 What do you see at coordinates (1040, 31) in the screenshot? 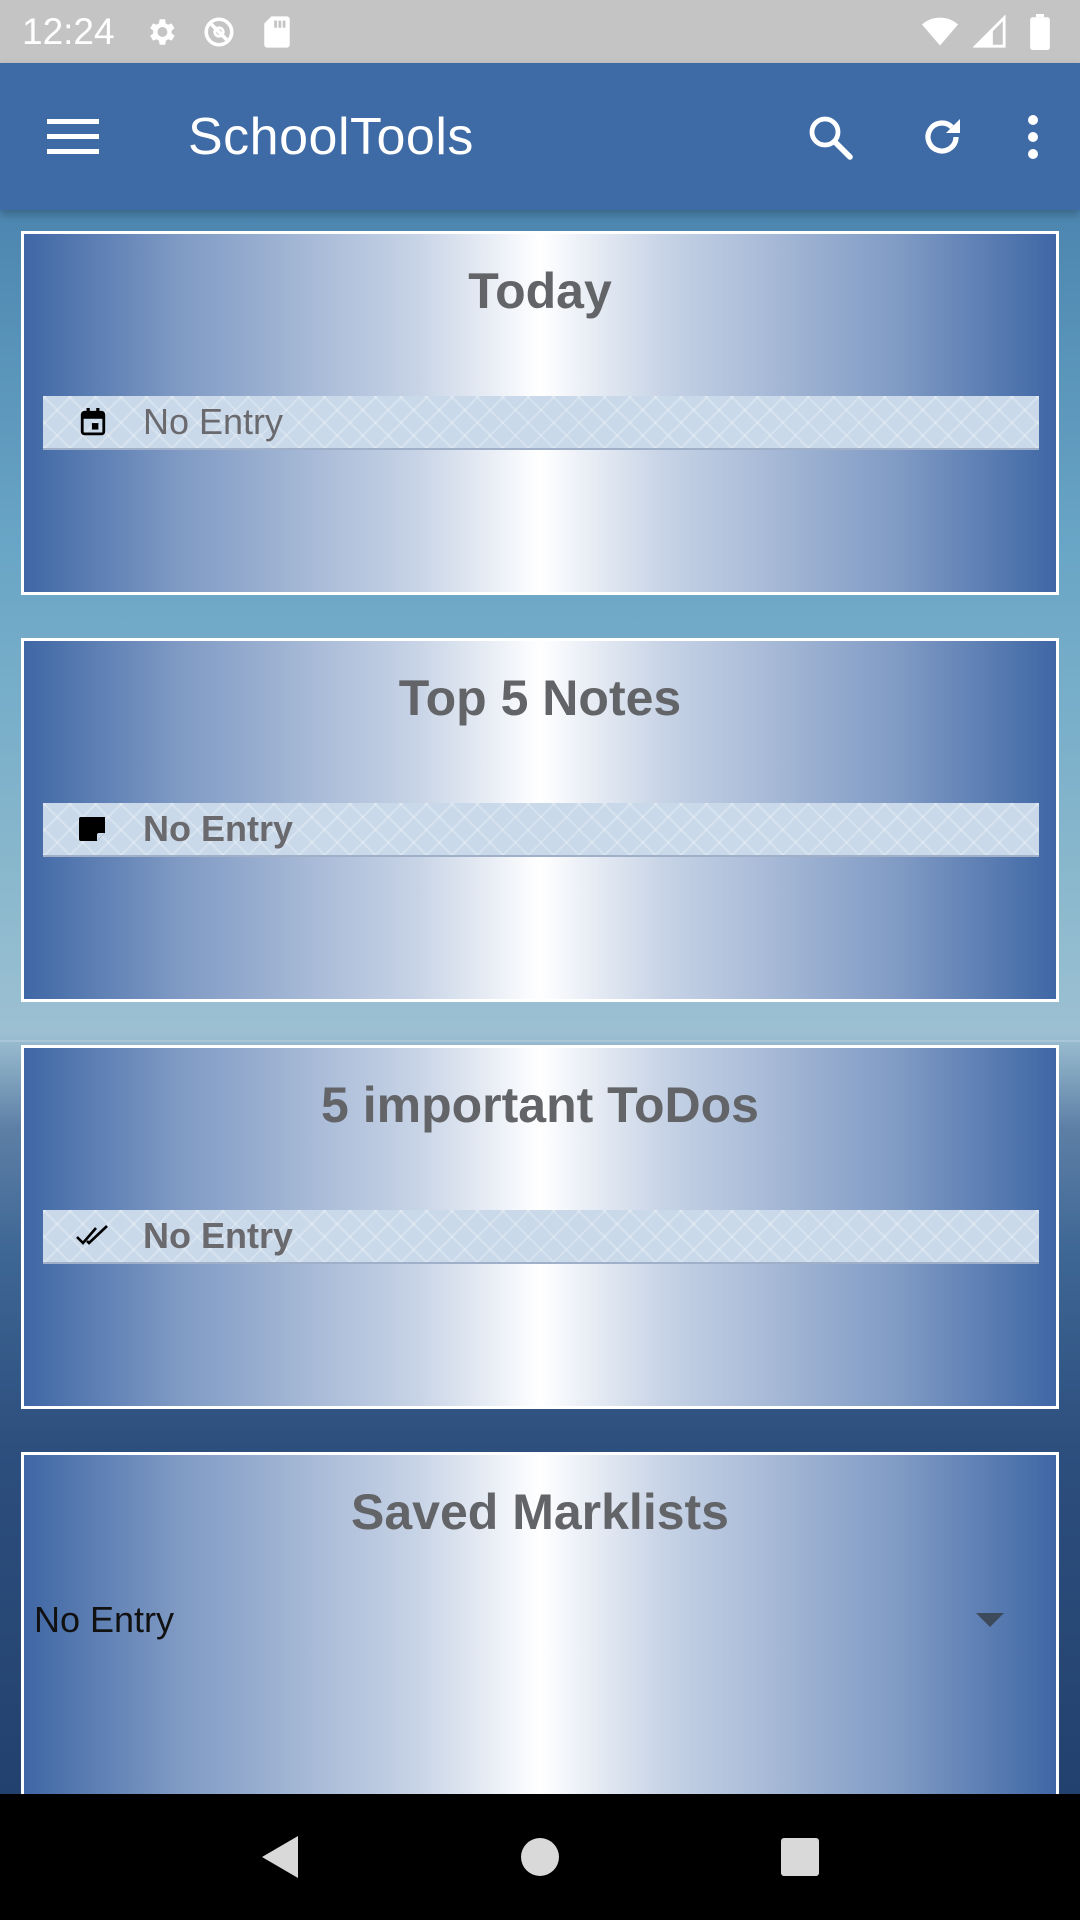
I see `battery-icon` at bounding box center [1040, 31].